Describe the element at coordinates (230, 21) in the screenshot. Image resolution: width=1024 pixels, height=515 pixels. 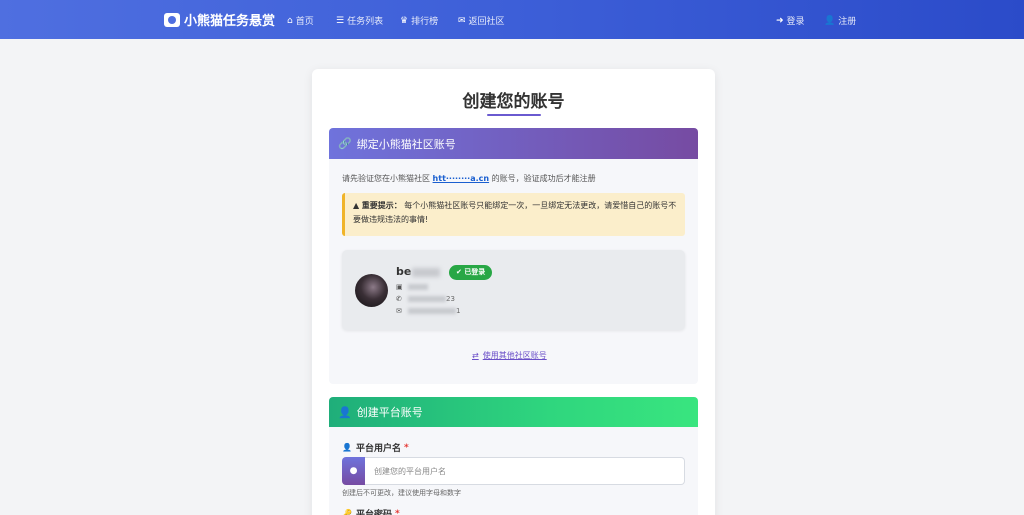
I see `brand-name: 小熊猫任务悬赏` at that location.